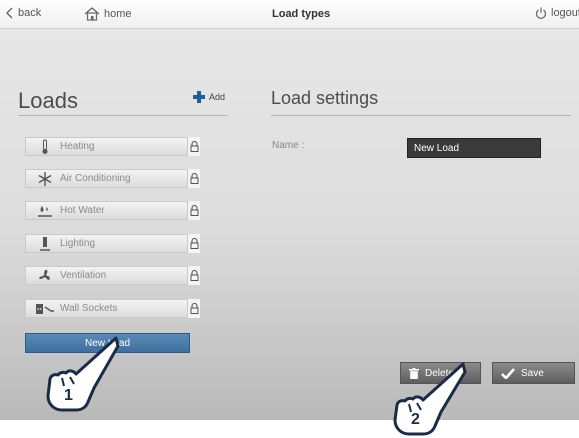 This screenshot has width=579, height=438. Describe the element at coordinates (78, 243) in the screenshot. I see `load-item-label: Lighting` at that location.